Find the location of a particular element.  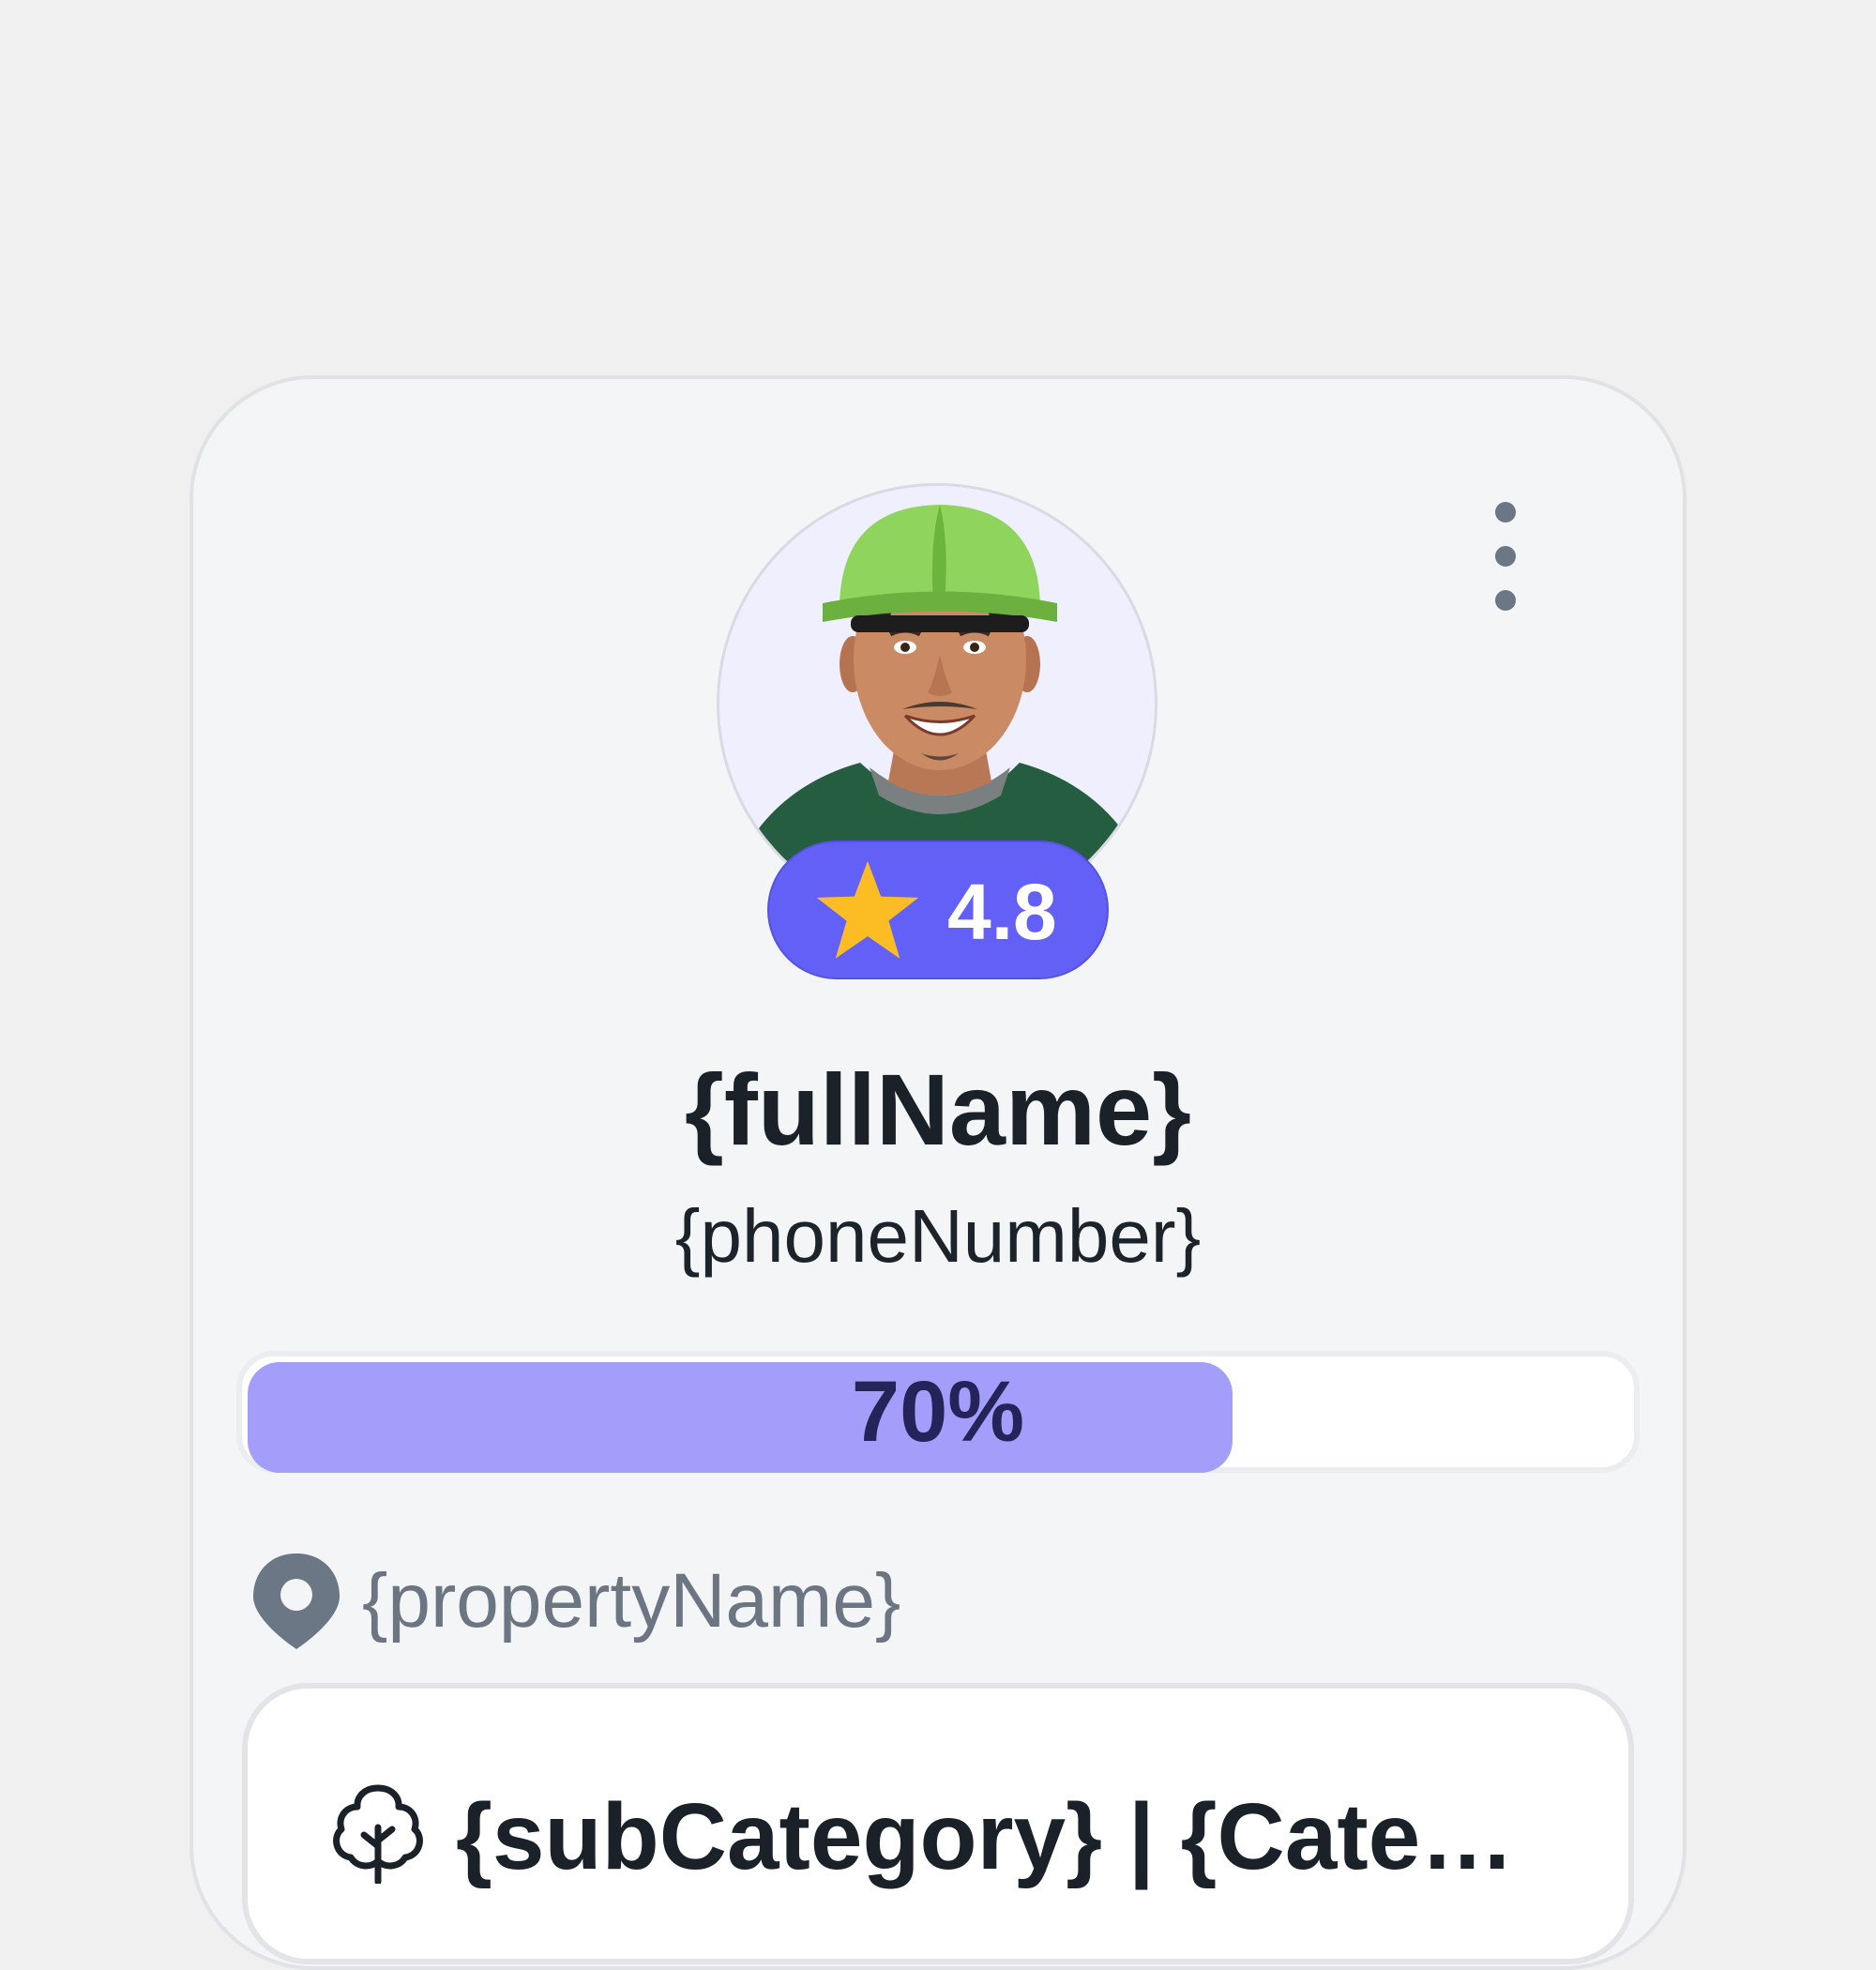

full-name: {fullName} is located at coordinates (938, 1110).